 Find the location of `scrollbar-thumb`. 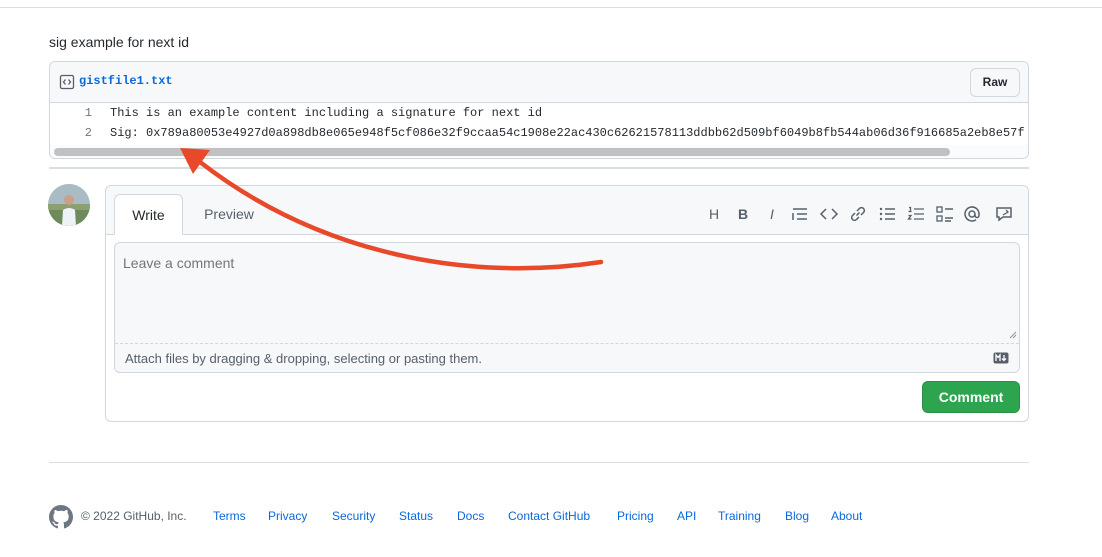

scrollbar-thumb is located at coordinates (502, 152).